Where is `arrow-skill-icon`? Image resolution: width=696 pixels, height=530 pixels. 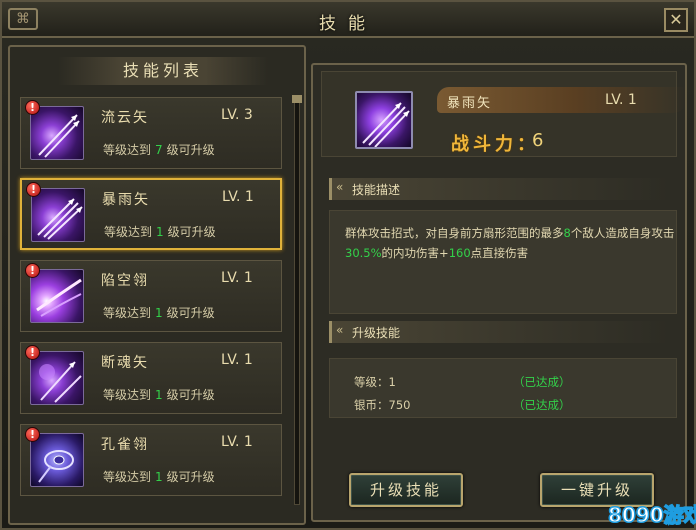
arrow-skill-icon is located at coordinates (57, 133).